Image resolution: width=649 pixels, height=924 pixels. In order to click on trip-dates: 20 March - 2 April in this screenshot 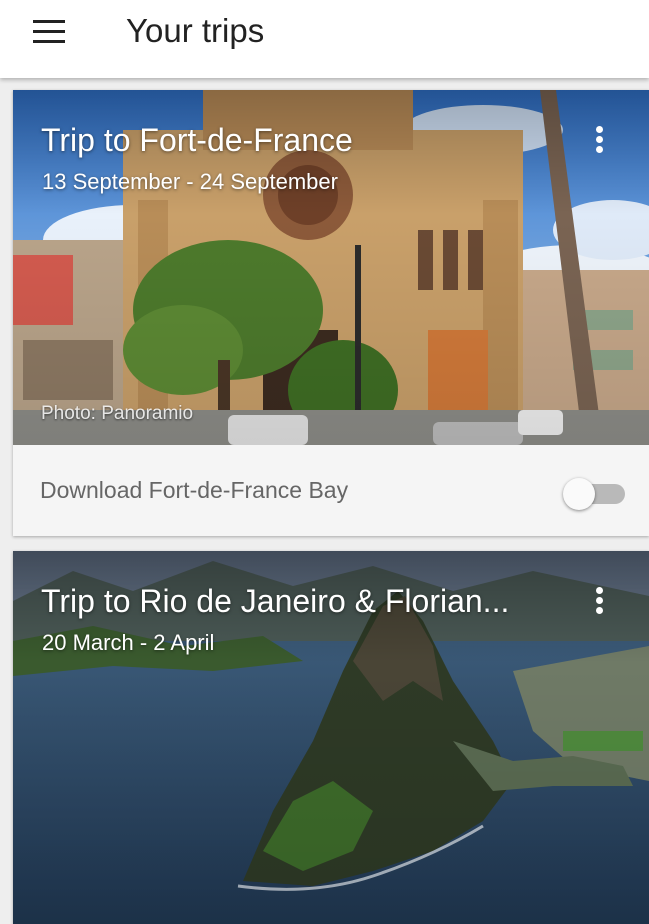, I will do `click(128, 642)`.